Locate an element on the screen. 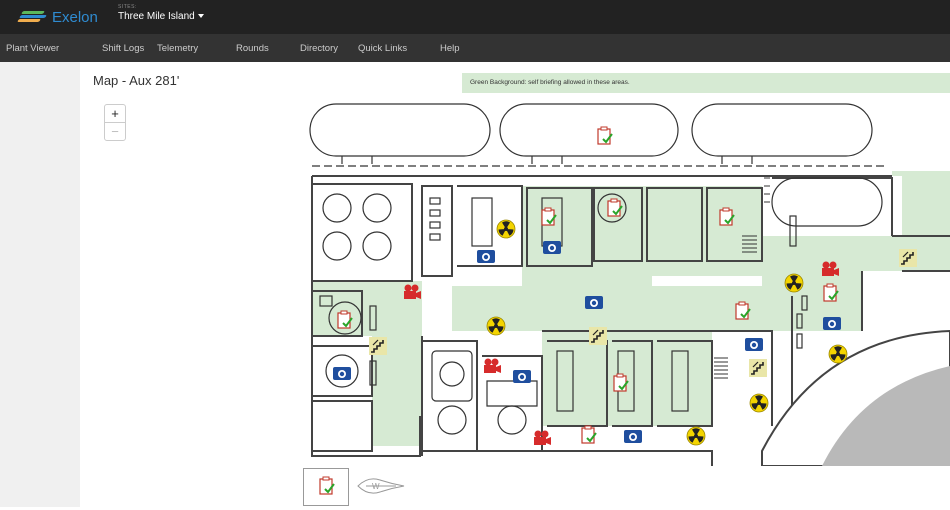  zoom-control: + − is located at coordinates (115, 122).